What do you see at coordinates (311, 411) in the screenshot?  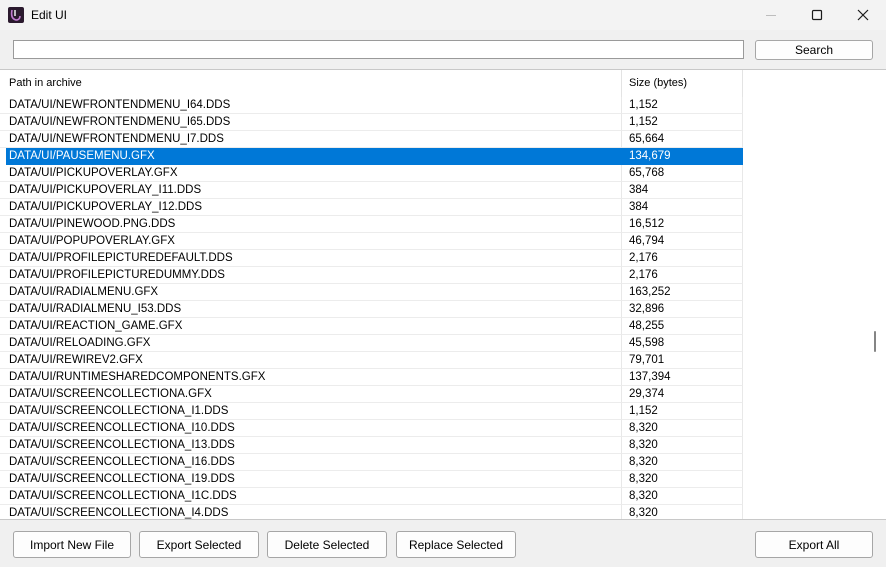 I see `row-path-cell: DATA/UI/SCREENCOLLECTIONA_I1.DDS` at bounding box center [311, 411].